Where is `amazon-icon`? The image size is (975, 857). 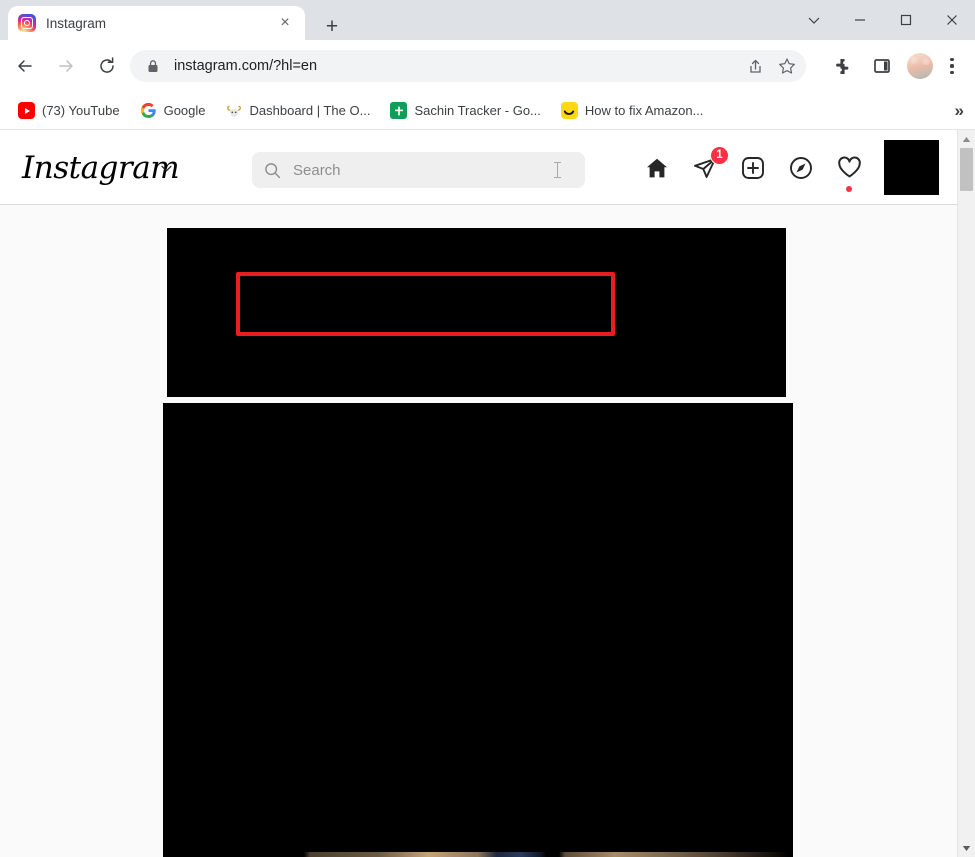 amazon-icon is located at coordinates (569, 110).